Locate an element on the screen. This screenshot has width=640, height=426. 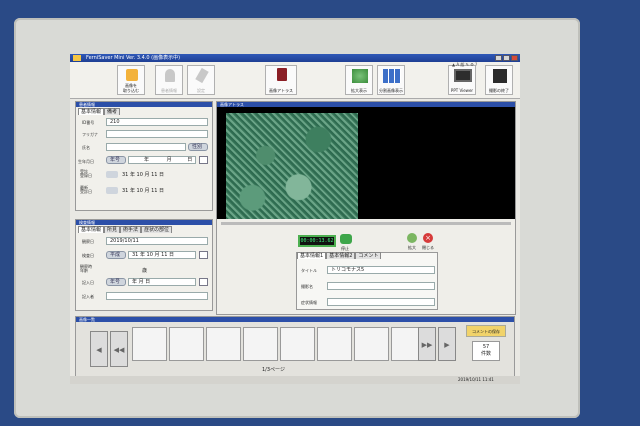
tab-symptom-site: 症状の部位 is located at coordinates (157, 229).